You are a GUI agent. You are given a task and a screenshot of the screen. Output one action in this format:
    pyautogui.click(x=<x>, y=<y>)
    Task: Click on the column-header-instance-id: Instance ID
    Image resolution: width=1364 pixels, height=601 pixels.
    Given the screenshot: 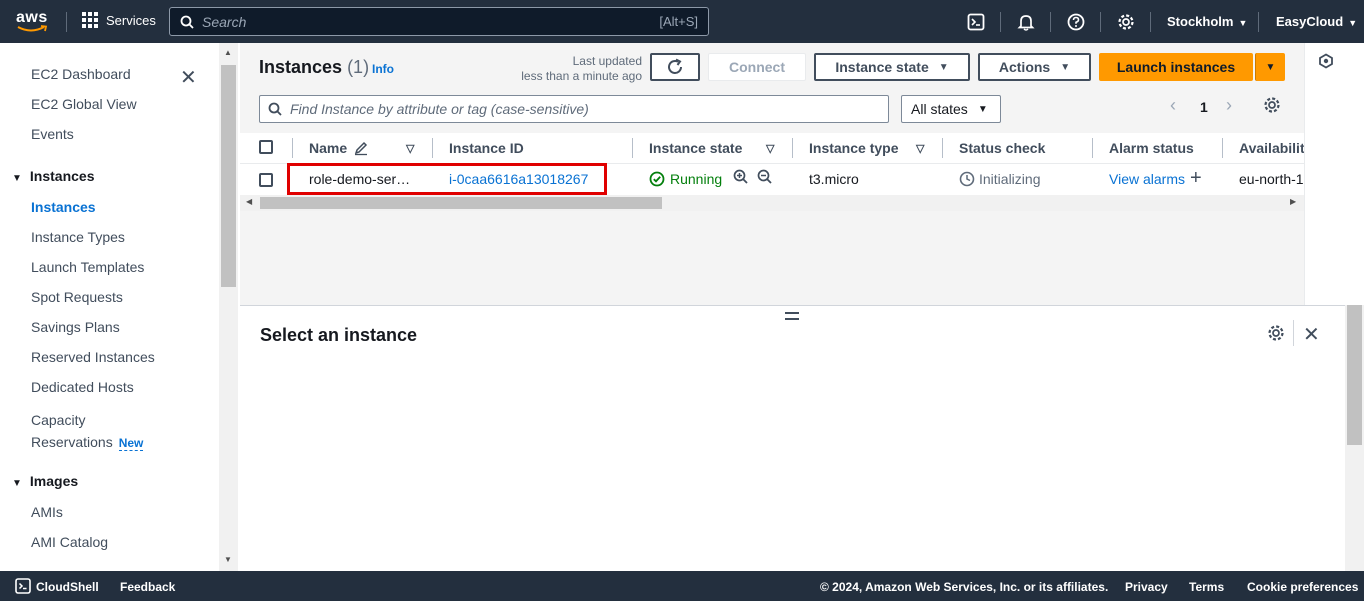 What is the action you would take?
    pyautogui.click(x=486, y=148)
    